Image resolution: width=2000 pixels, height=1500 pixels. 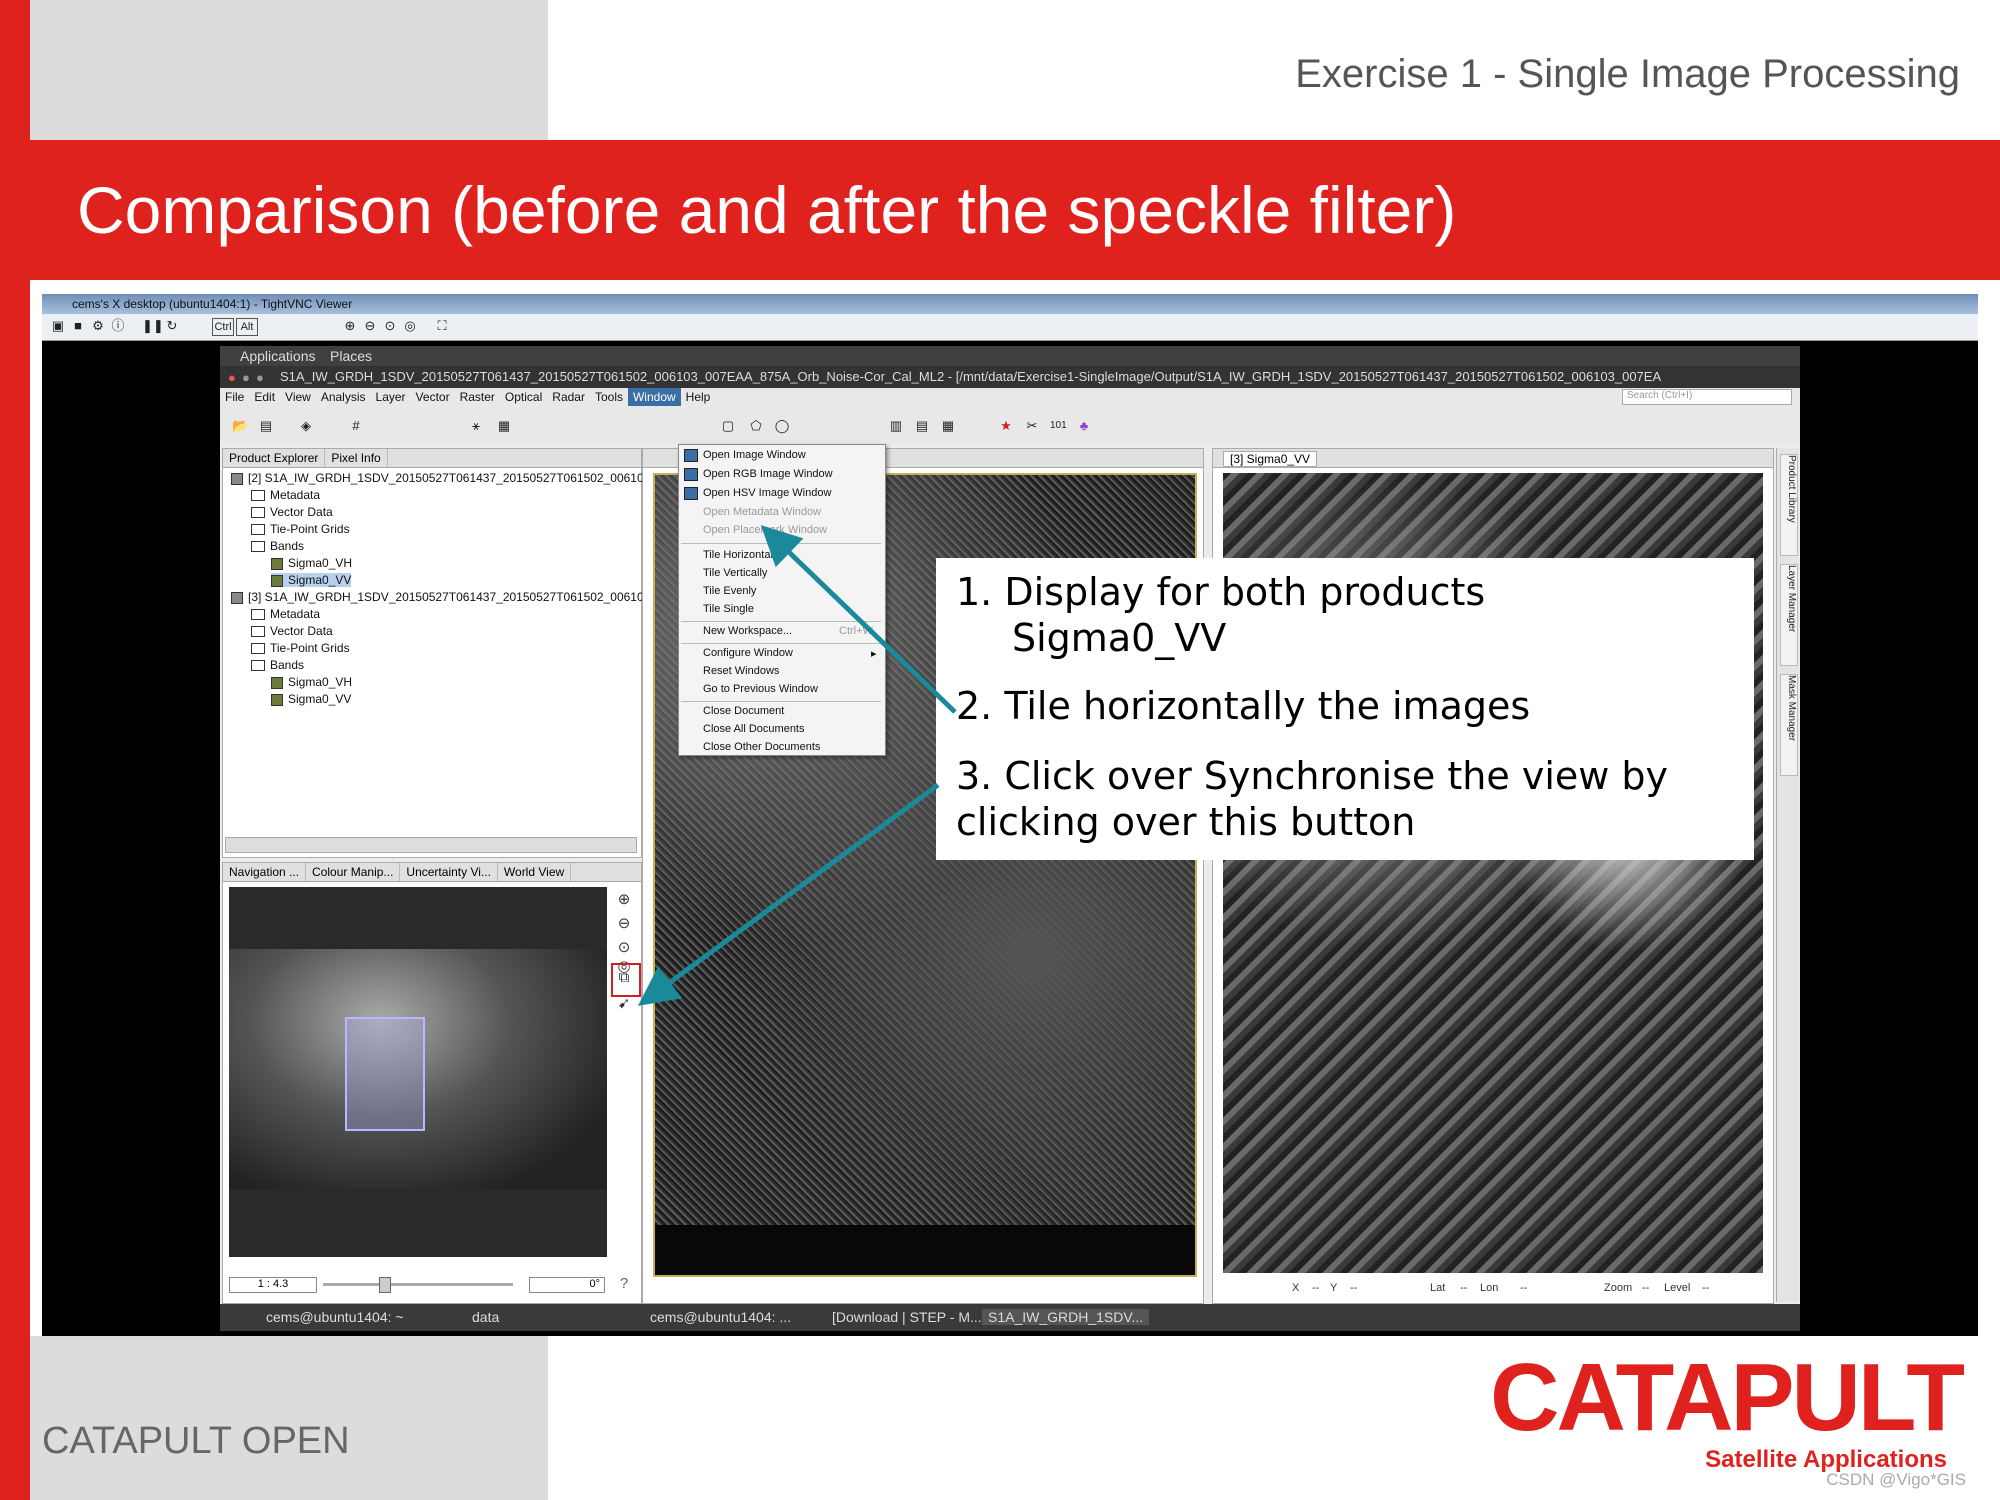 I want to click on menu-file: File, so click(x=234, y=397).